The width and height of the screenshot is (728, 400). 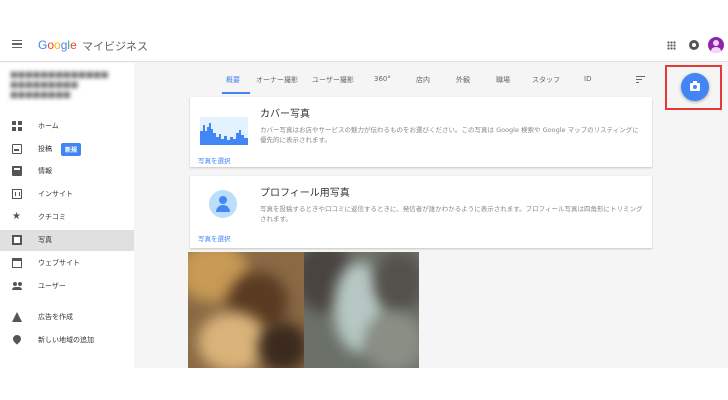 What do you see at coordinates (333, 80) in the screenshot?
I see `tab-customer: ユーザー撮影` at bounding box center [333, 80].